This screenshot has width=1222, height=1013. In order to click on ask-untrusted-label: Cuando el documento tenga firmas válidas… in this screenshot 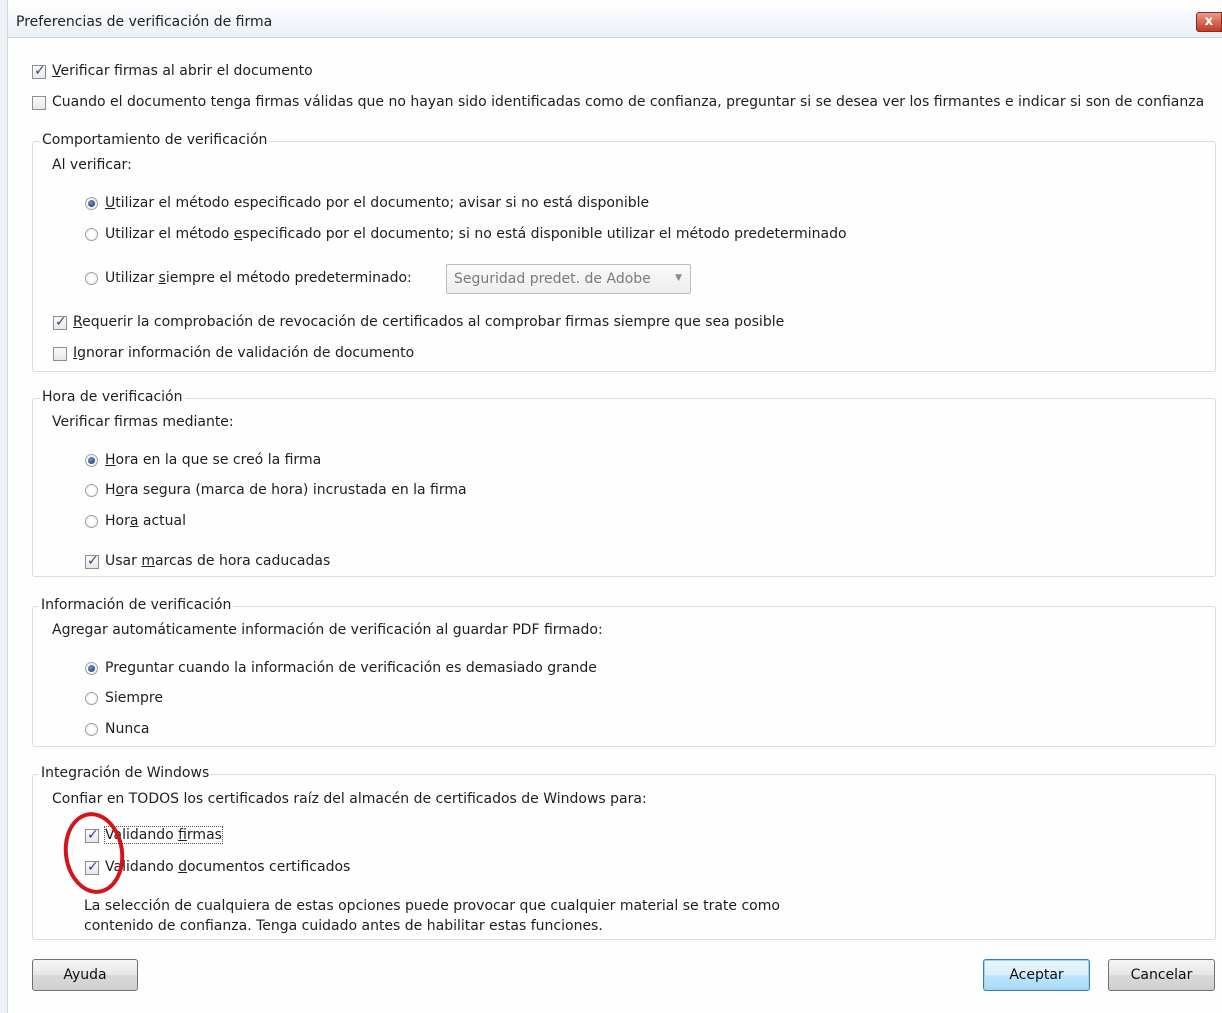, I will do `click(628, 102)`.